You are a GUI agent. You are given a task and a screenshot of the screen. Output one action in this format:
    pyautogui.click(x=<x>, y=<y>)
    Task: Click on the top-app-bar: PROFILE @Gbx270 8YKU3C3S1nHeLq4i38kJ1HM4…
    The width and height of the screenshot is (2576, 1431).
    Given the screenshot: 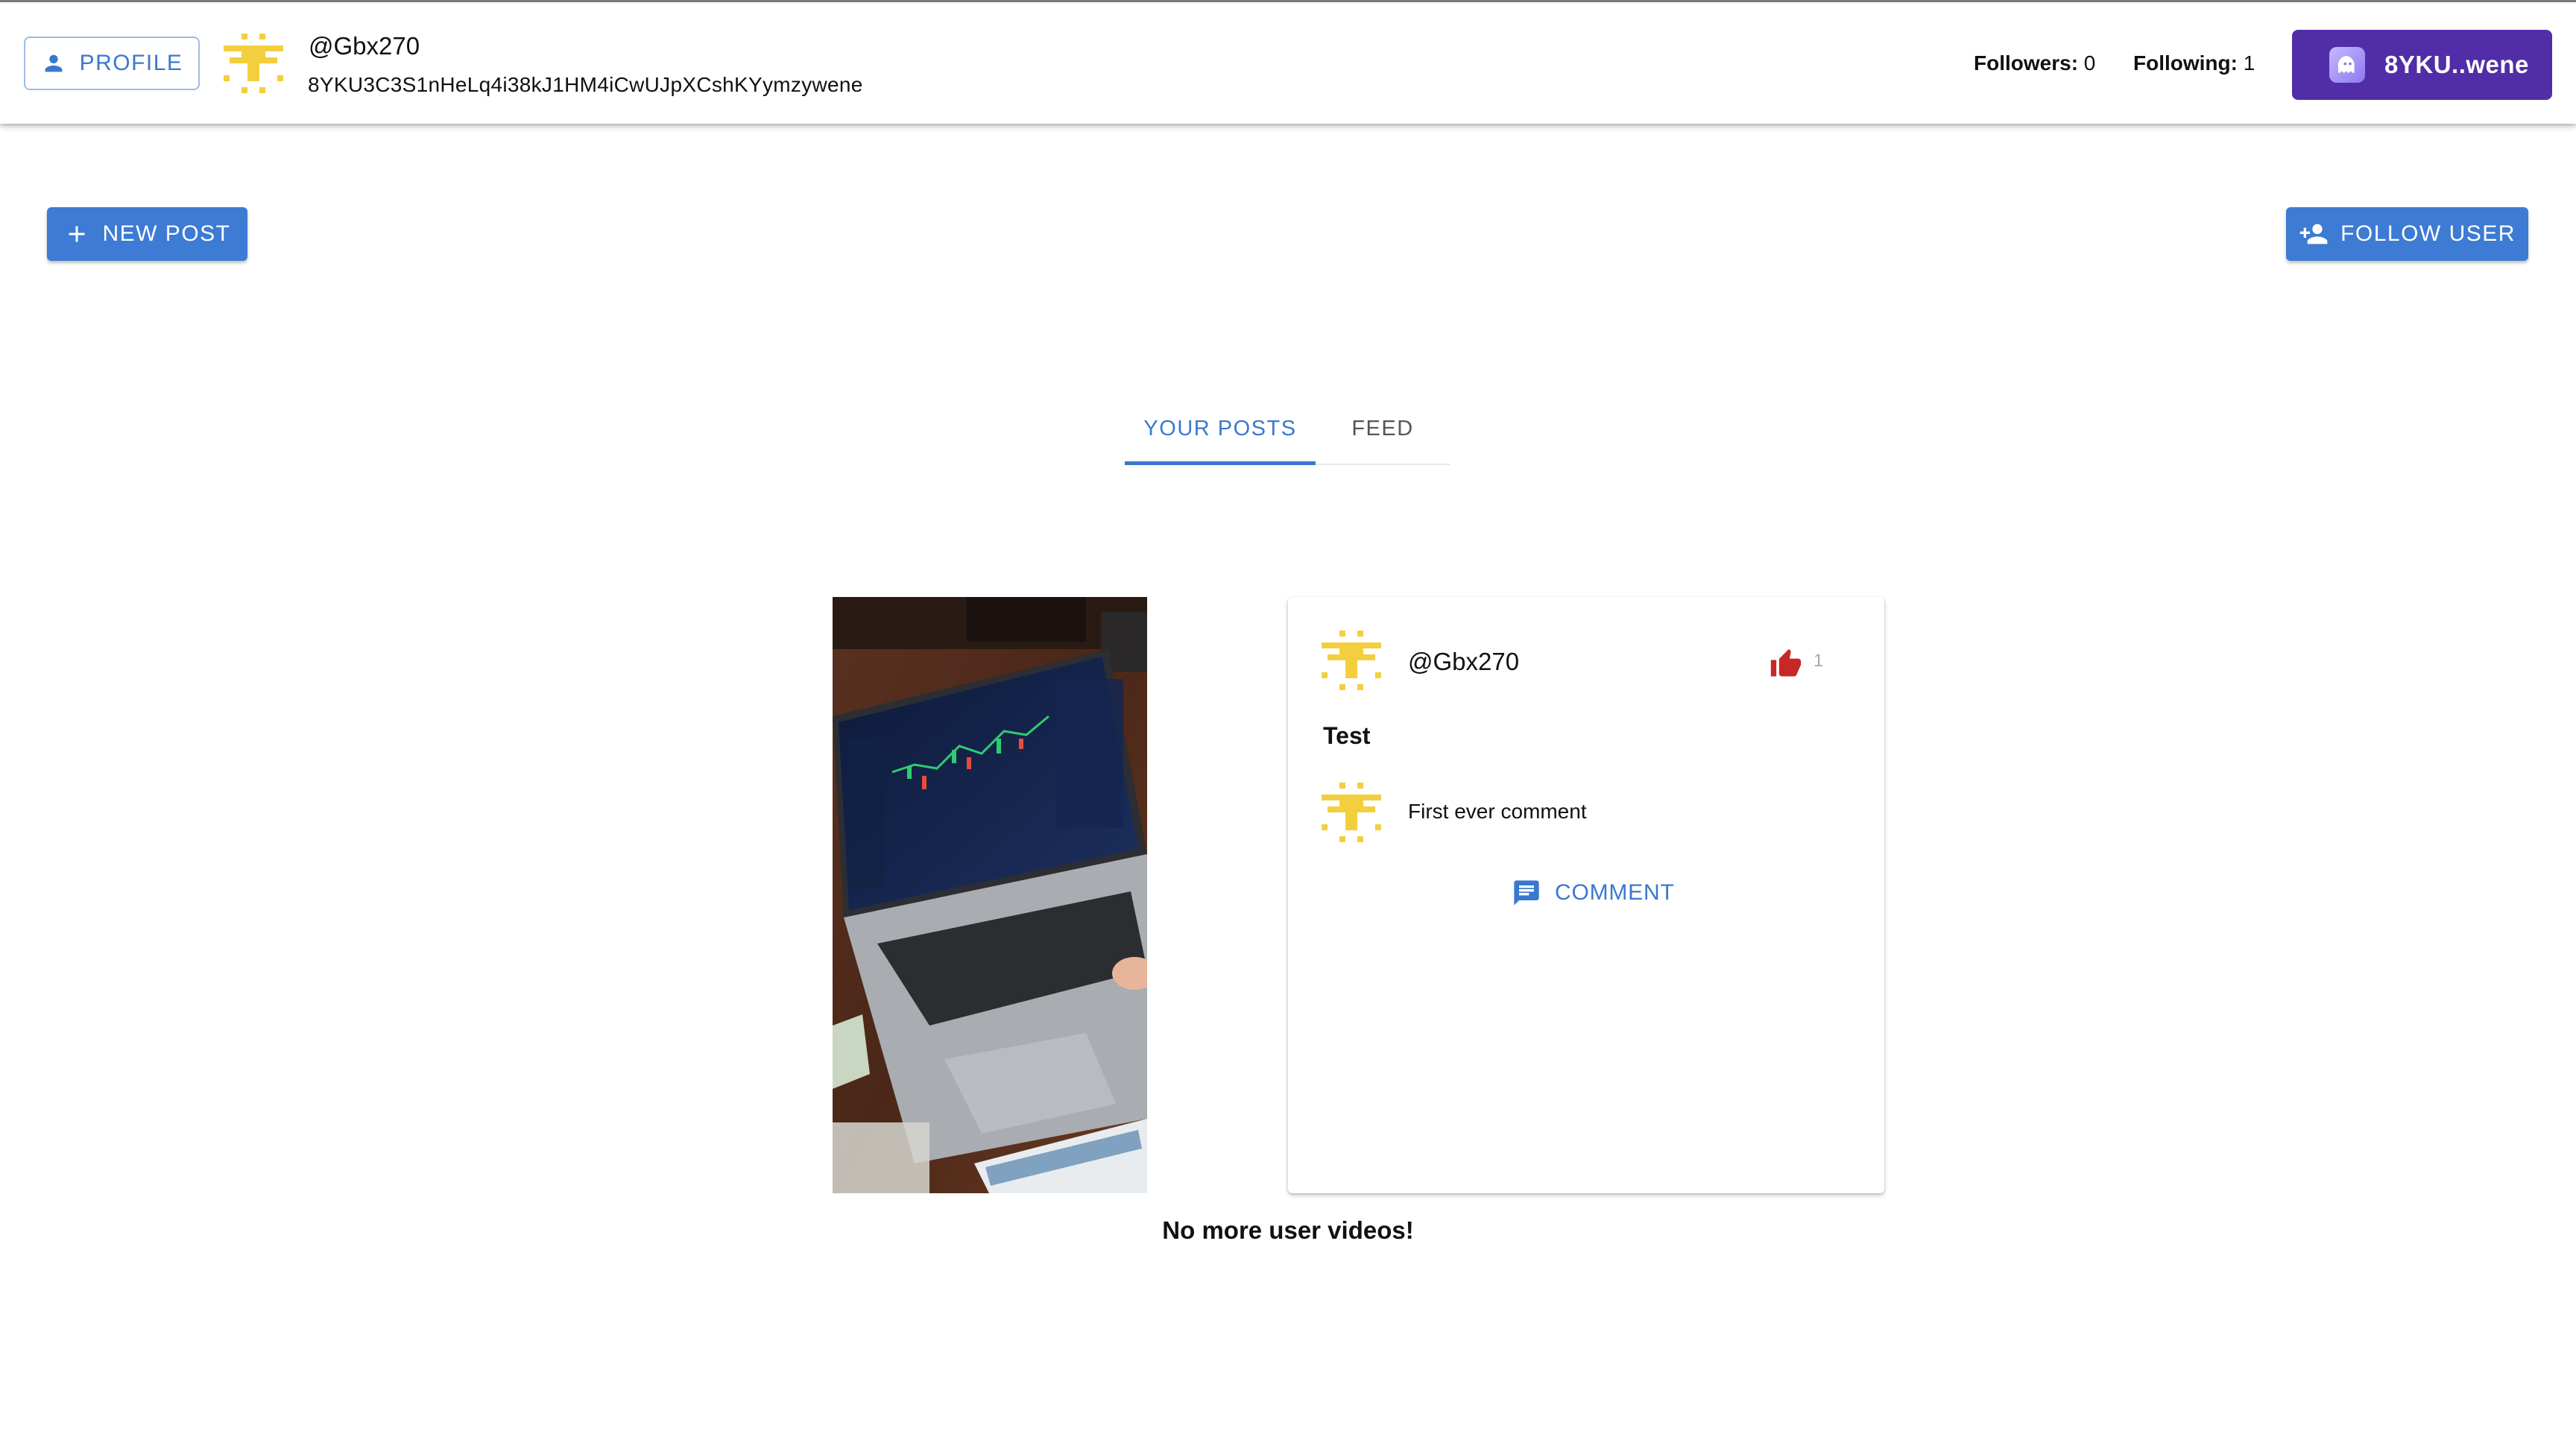 What is the action you would take?
    pyautogui.click(x=1288, y=62)
    